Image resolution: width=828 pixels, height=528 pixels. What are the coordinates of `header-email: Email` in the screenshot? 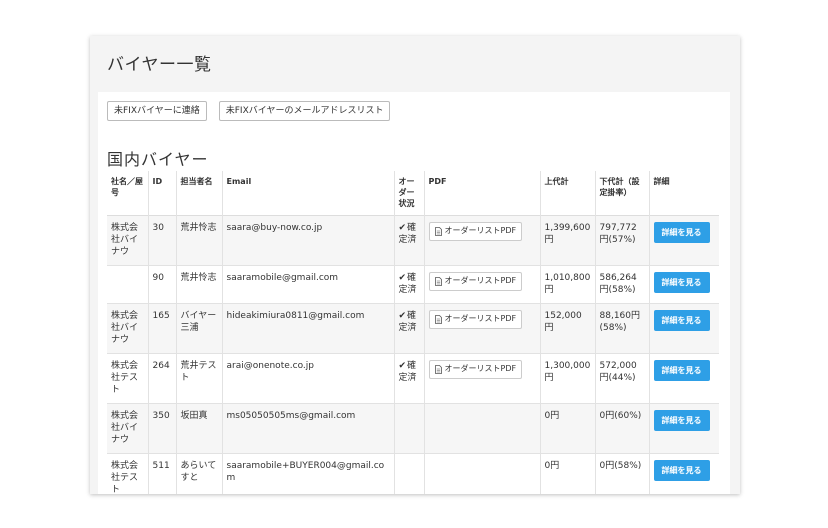 It's located at (308, 193).